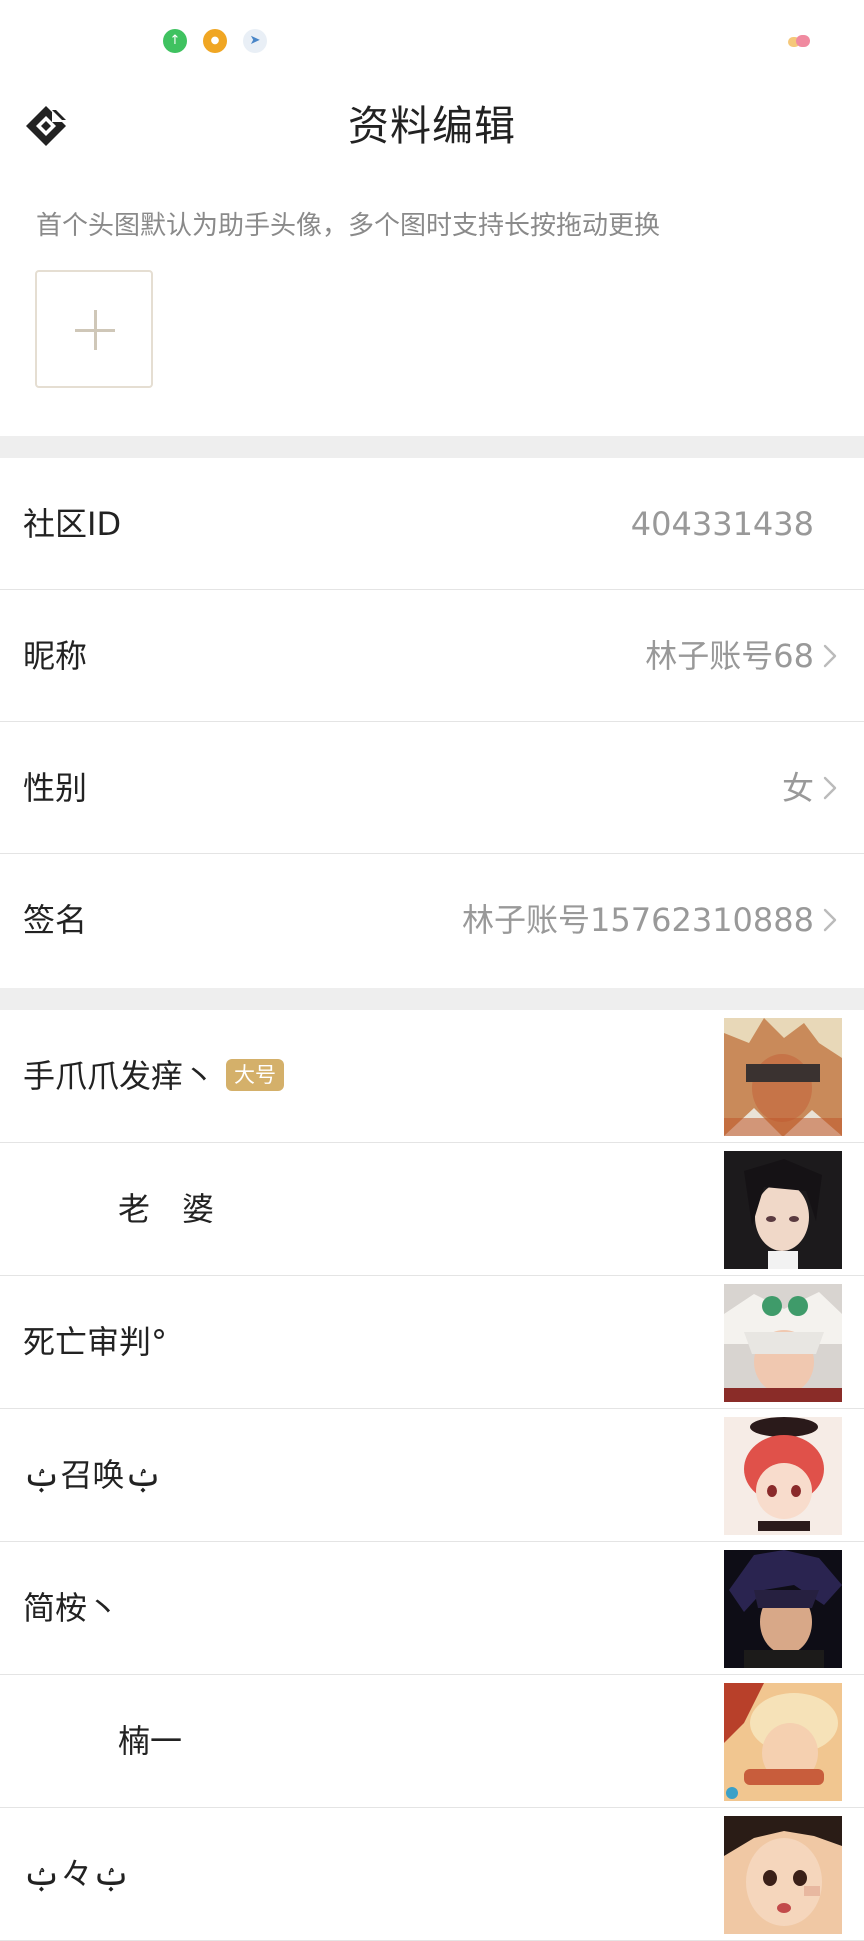 The height and width of the screenshot is (1941, 864). Describe the element at coordinates (432, 524) in the screenshot. I see `community-id-row: 社区ID 404331438` at that location.